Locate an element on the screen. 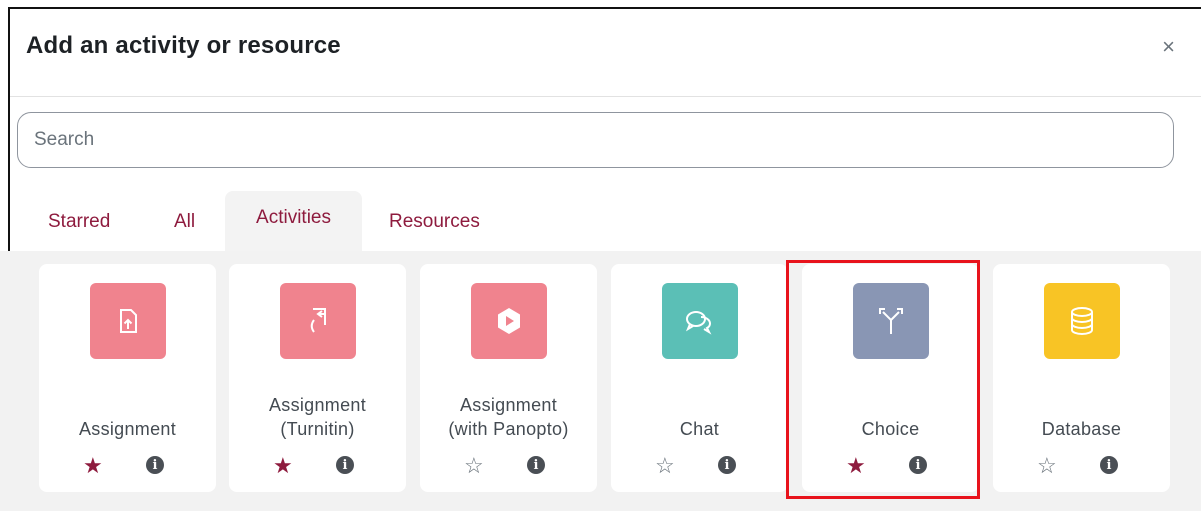  turnitin-icon is located at coordinates (317, 321).